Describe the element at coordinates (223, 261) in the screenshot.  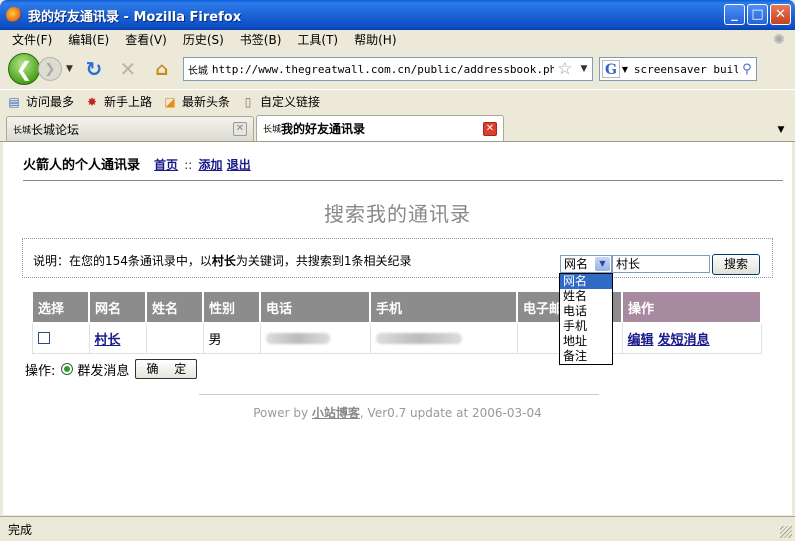
I see `summary-keyword: 村长` at that location.